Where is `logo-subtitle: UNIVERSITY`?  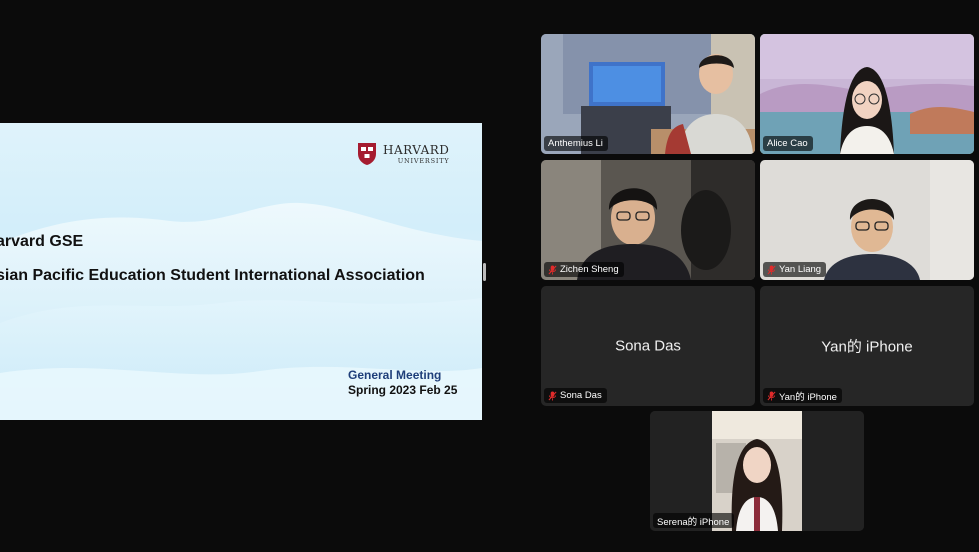 logo-subtitle: UNIVERSITY is located at coordinates (423, 160).